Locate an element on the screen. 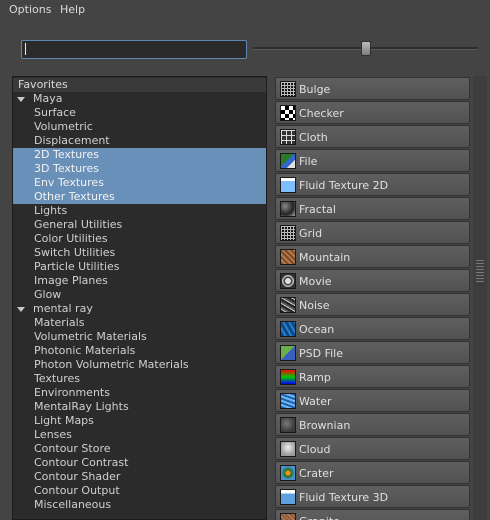 The image size is (490, 520). node-button-fractal: Fractal is located at coordinates (372, 208).